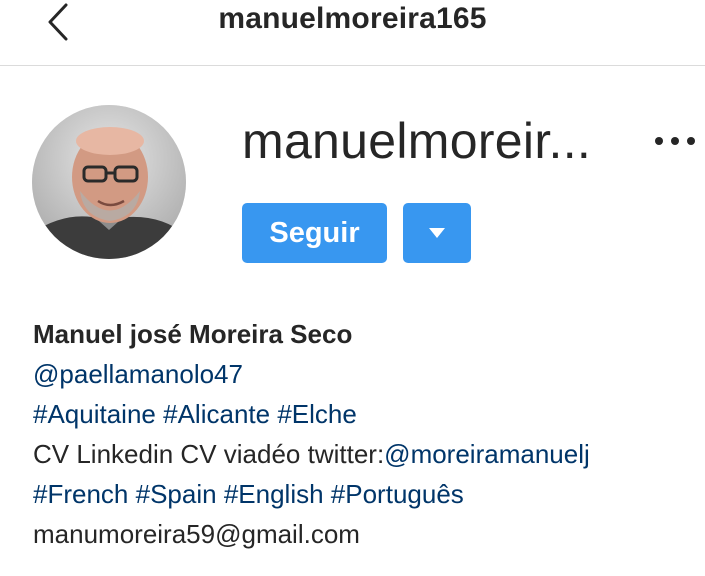 This screenshot has width=705, height=576. What do you see at coordinates (94, 414) in the screenshot?
I see `hashtag-link: #Aquitaine` at bounding box center [94, 414].